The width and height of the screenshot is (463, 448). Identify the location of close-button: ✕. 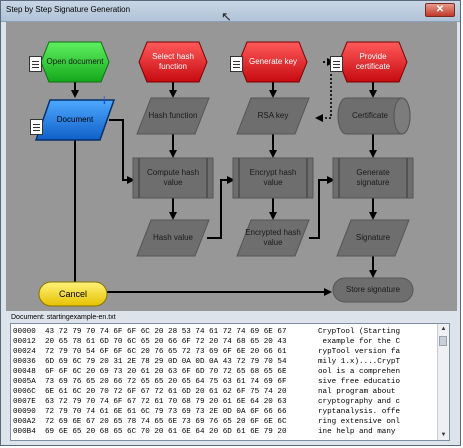
(440, 10).